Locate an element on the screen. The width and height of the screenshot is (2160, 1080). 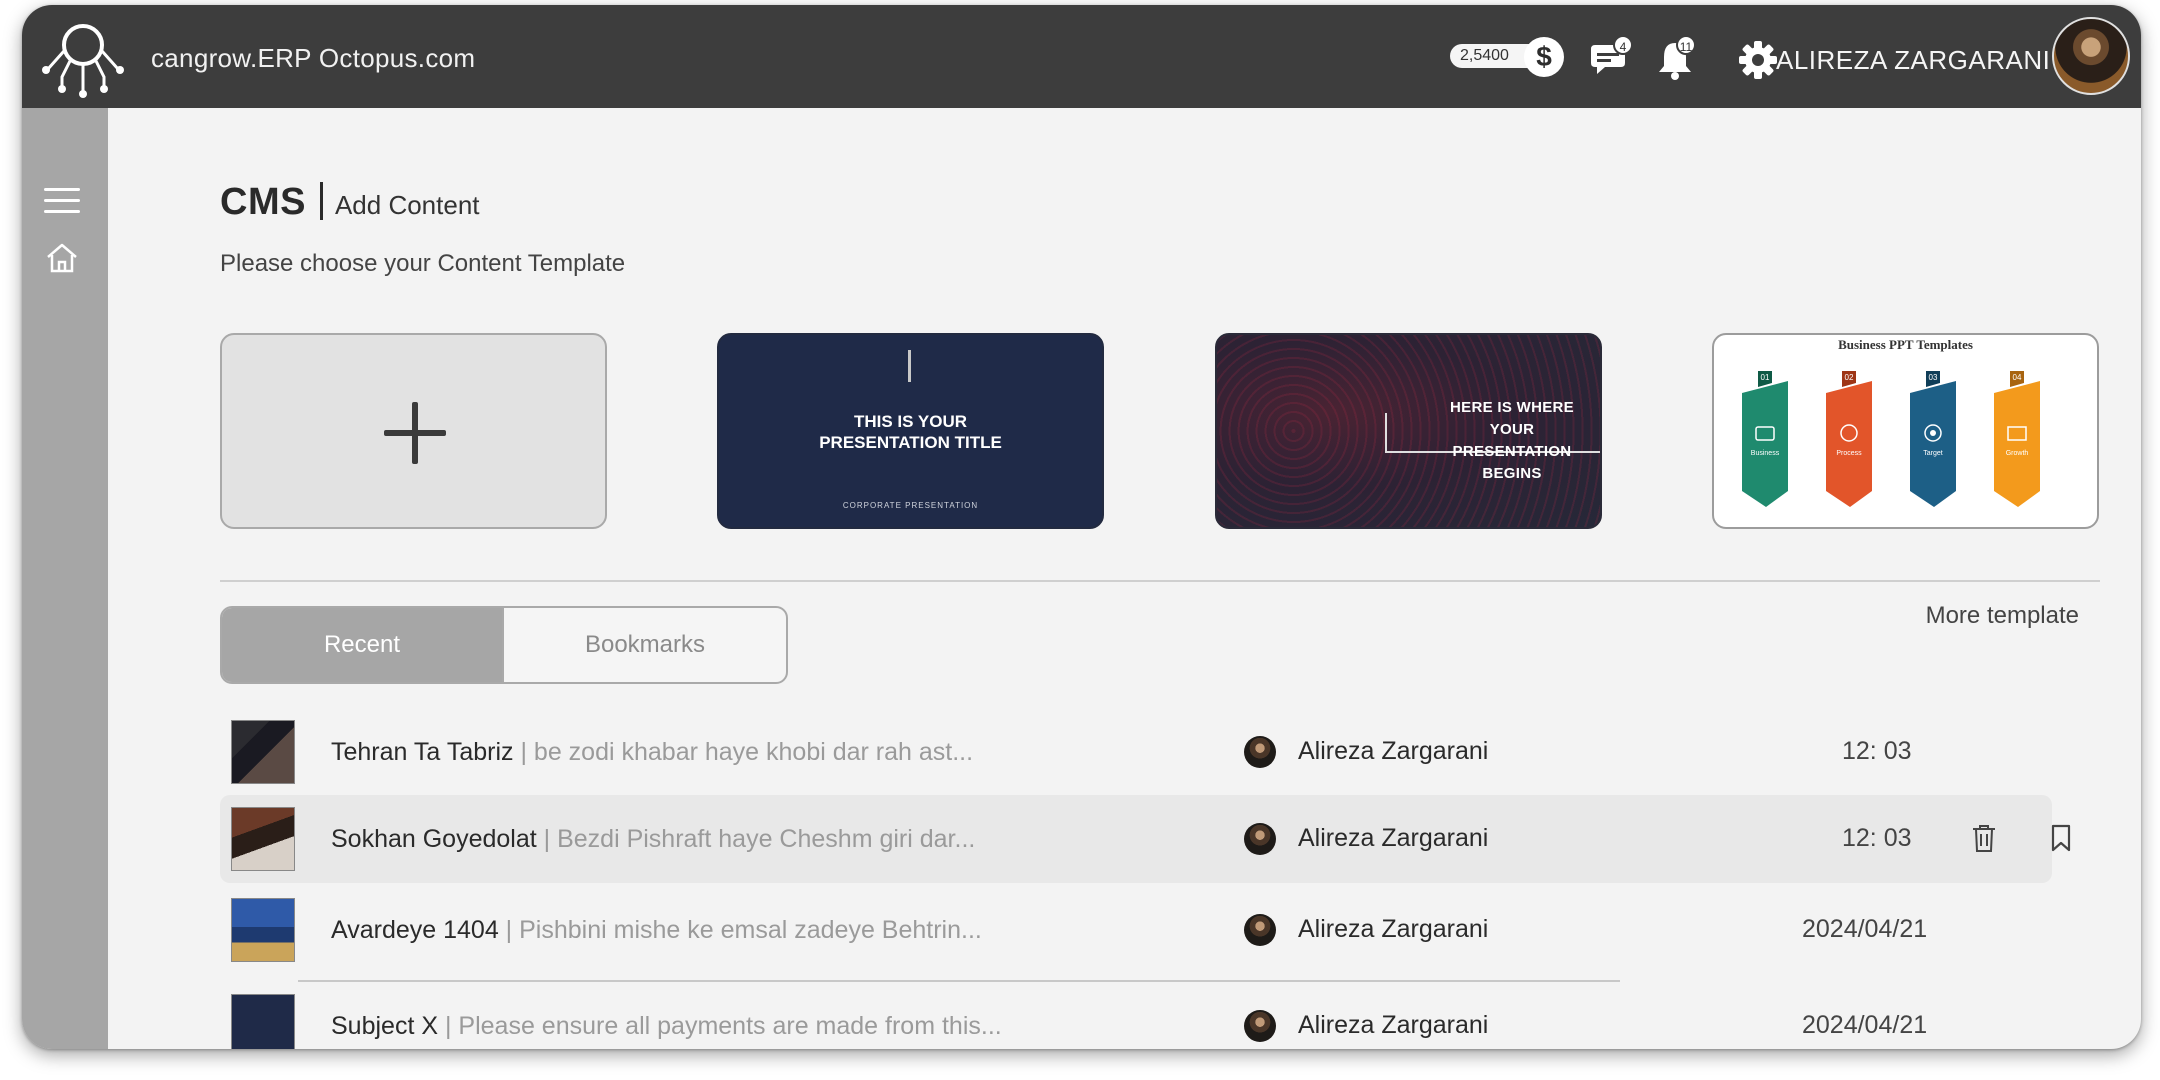
octopus-logo-icon is located at coordinates (83, 58).